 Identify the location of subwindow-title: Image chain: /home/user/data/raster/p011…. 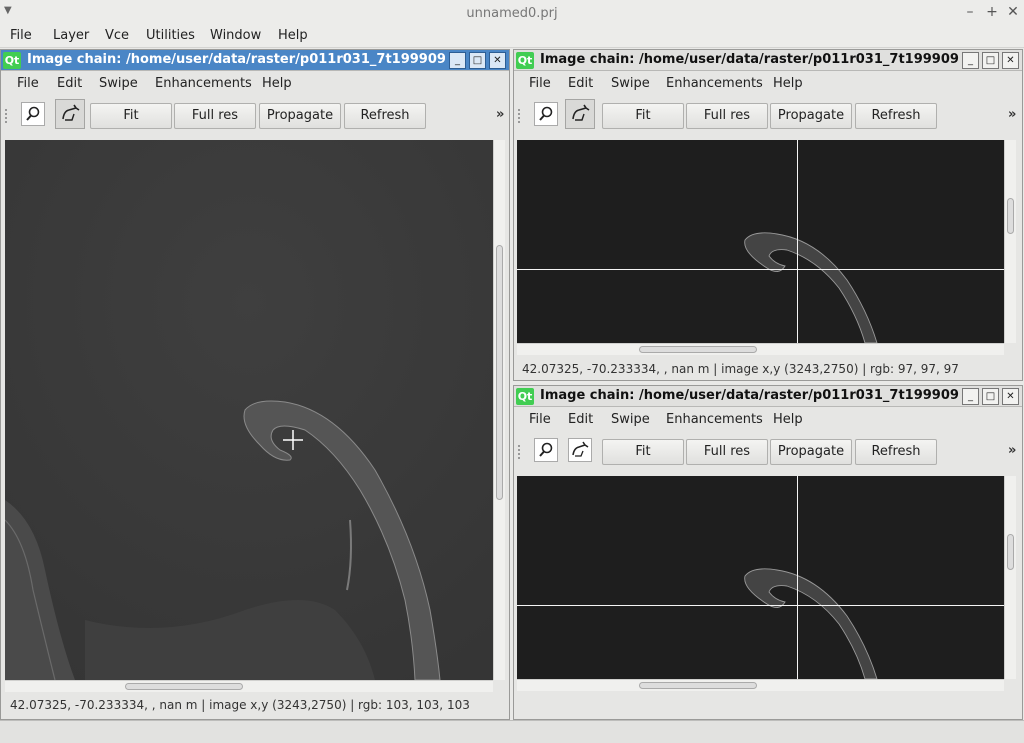
(750, 59).